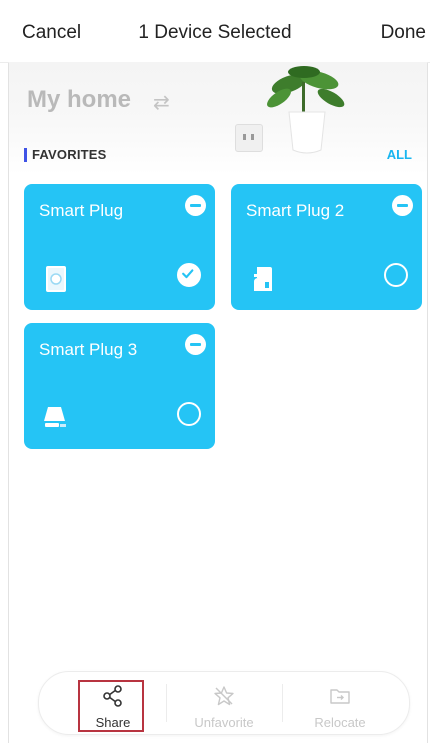 This screenshot has width=430, height=743. Describe the element at coordinates (427, 402) in the screenshot. I see `frame-border-right` at that location.